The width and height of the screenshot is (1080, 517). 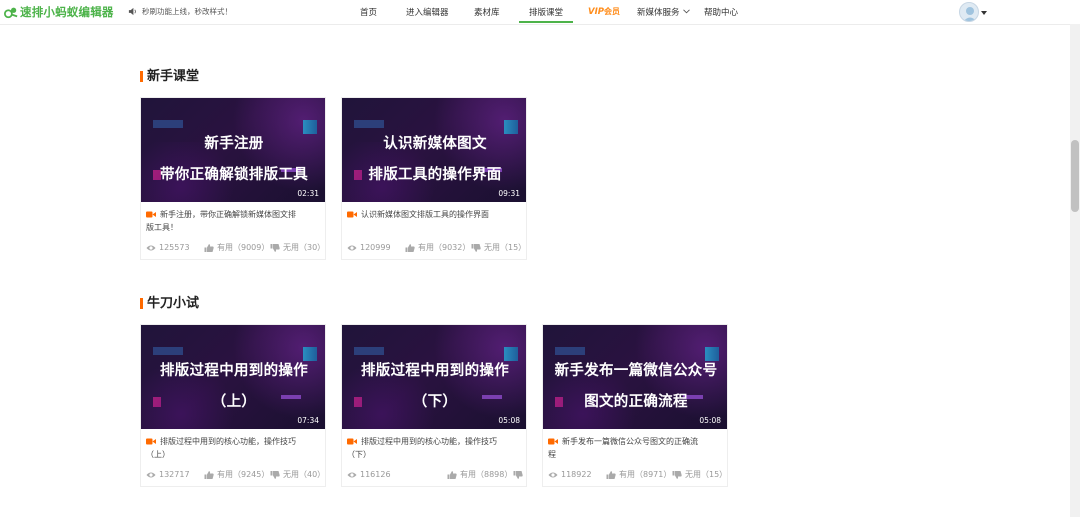 What do you see at coordinates (233, 377) in the screenshot?
I see `video-thumbnail: 排版过程中用到的操作 （上） 07:34` at bounding box center [233, 377].